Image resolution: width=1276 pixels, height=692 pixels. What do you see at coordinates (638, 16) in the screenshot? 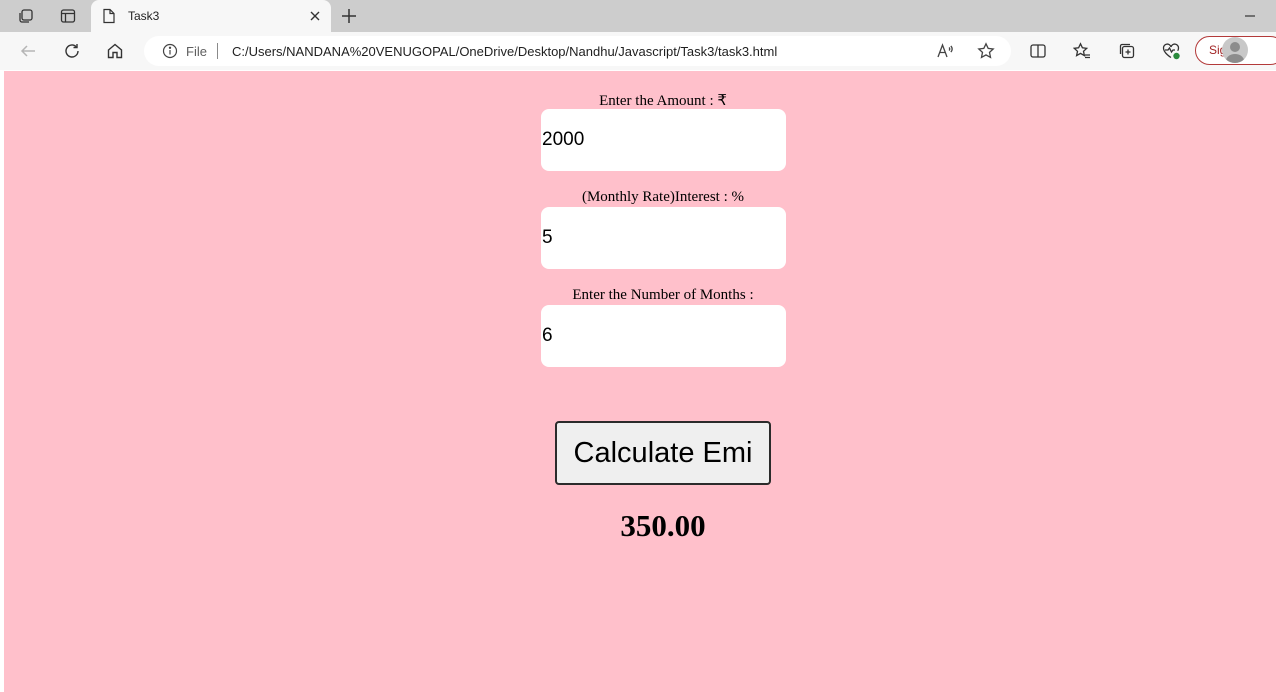
I see `tab-strip: Task3` at bounding box center [638, 16].